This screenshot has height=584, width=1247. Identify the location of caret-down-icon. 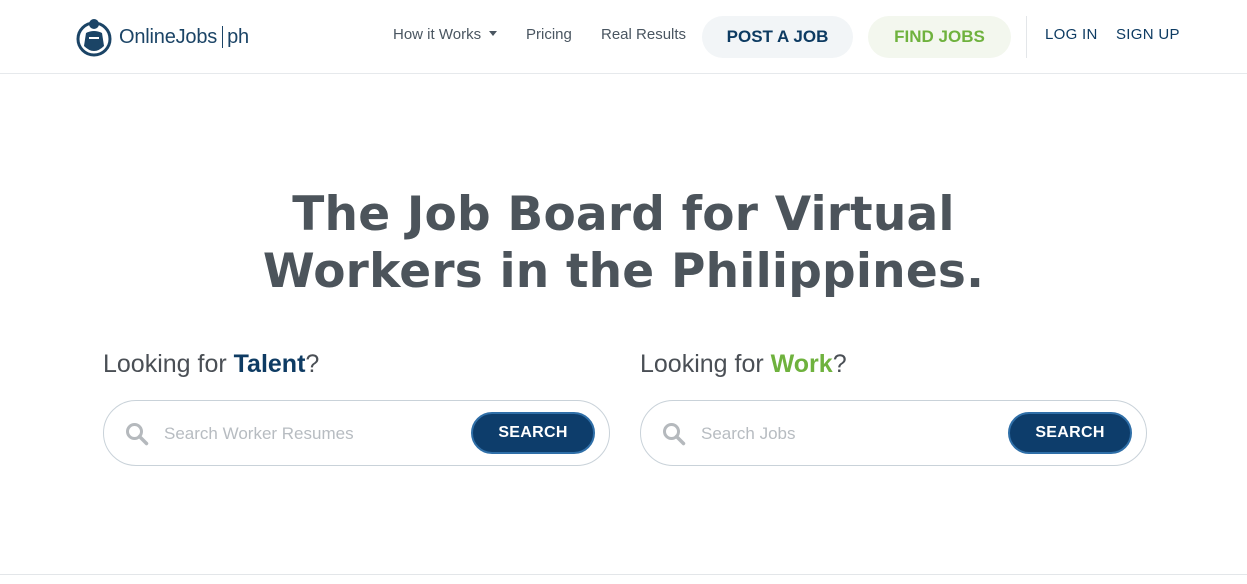
(493, 33).